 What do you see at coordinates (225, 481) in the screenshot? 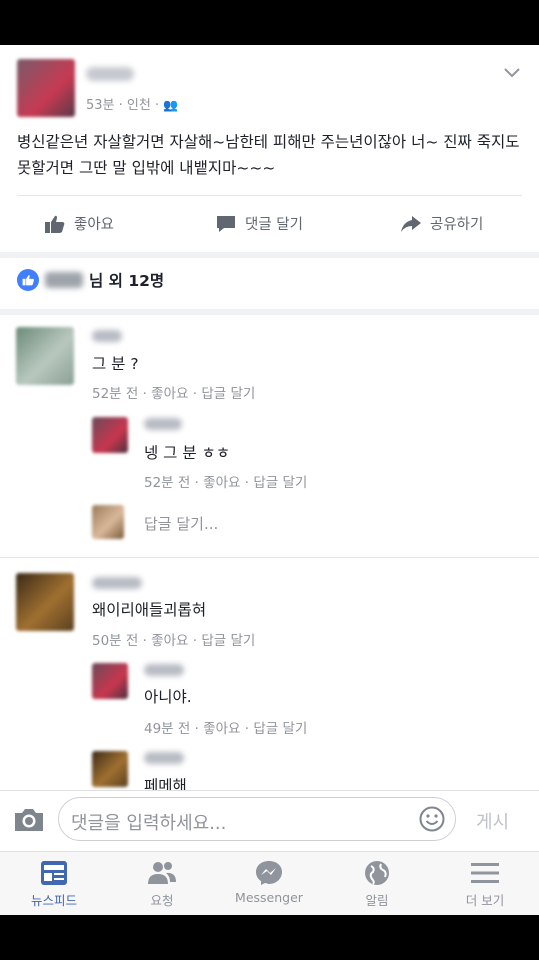
I see `reply-meta: 52분 전 · 좋아요 · 답글 달기` at bounding box center [225, 481].